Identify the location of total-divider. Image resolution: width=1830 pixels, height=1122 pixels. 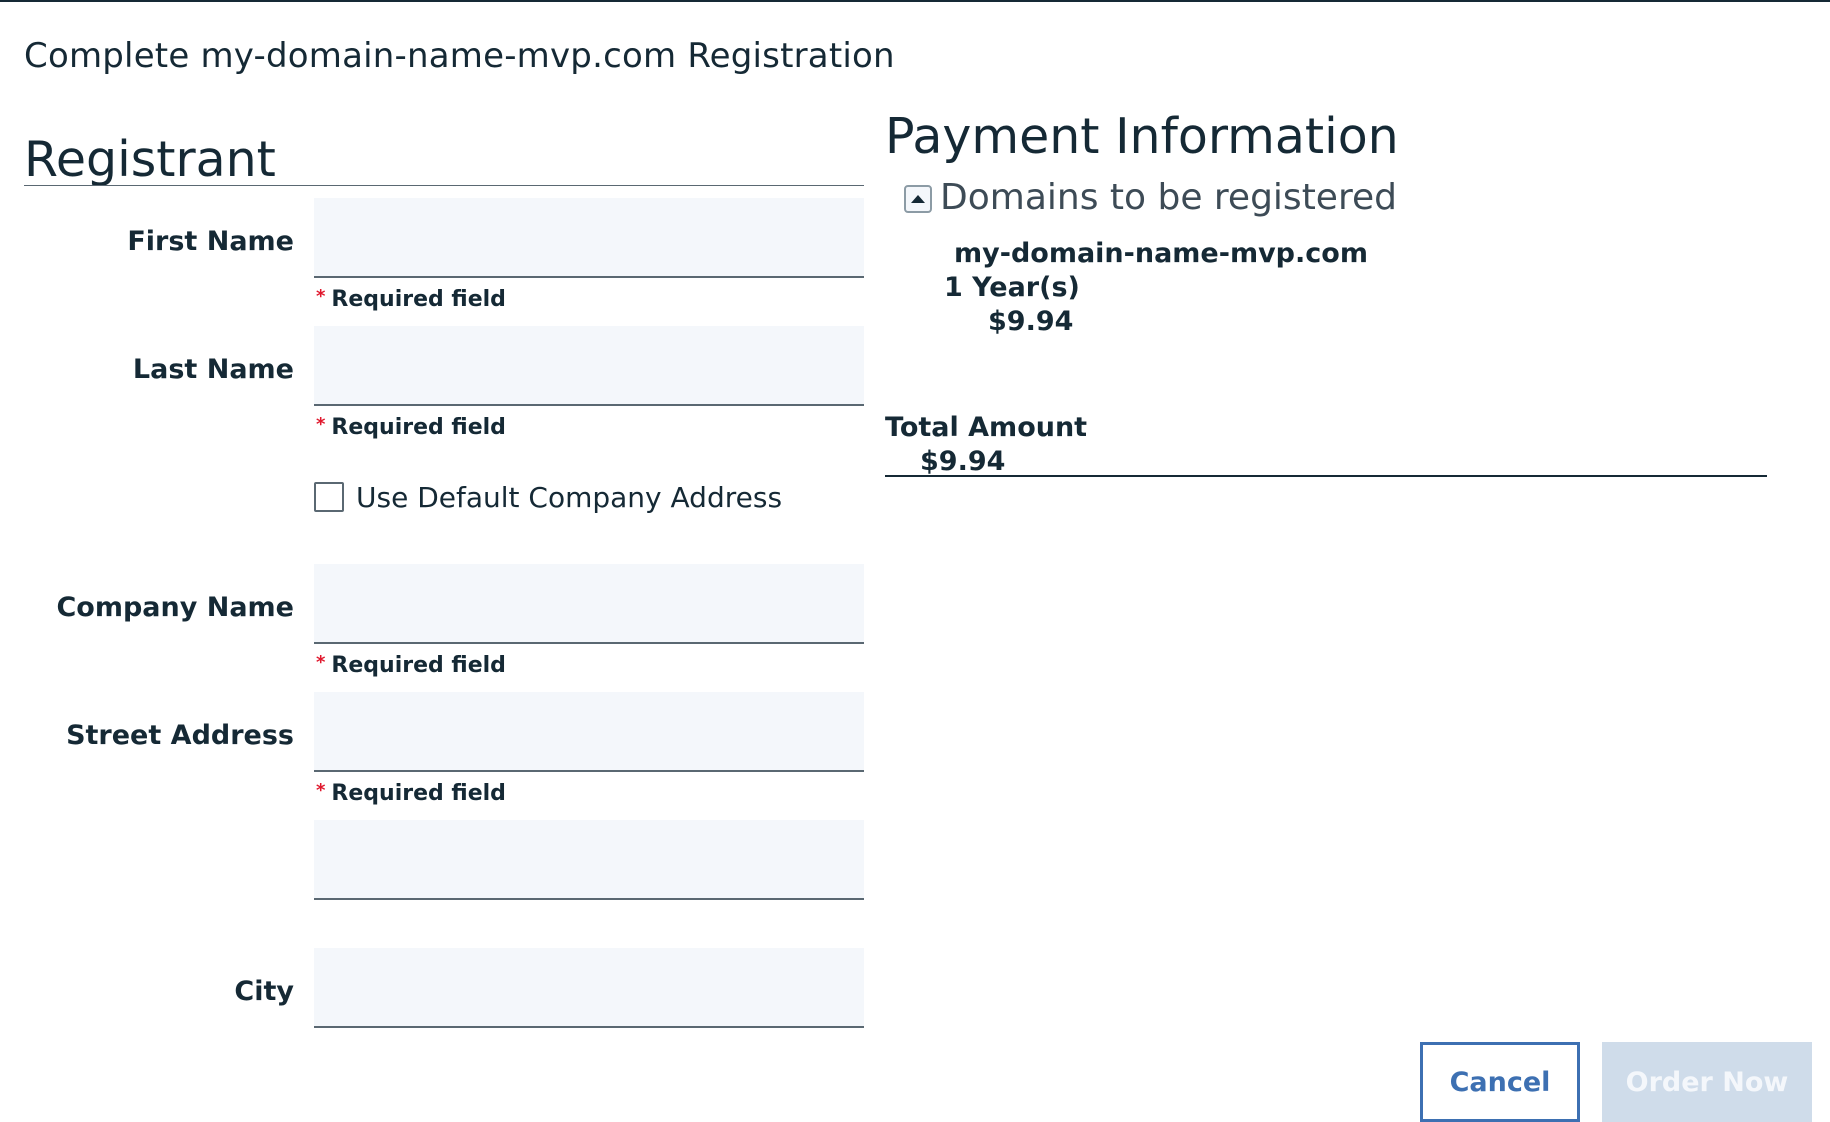
(1326, 476).